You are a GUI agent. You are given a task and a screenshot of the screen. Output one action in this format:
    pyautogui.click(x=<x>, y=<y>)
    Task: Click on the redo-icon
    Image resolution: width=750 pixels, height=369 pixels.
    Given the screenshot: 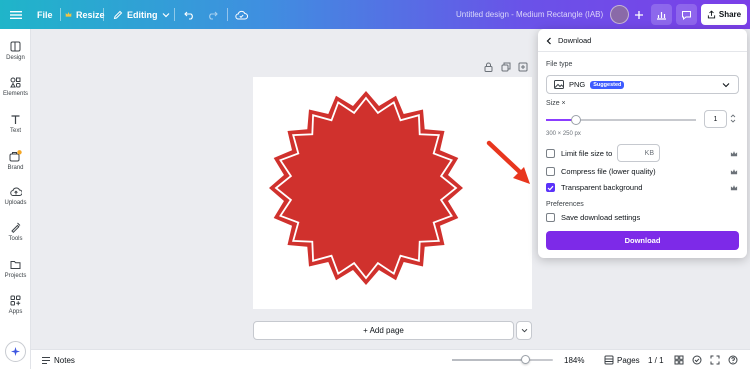 What is the action you would take?
    pyautogui.click(x=213, y=15)
    